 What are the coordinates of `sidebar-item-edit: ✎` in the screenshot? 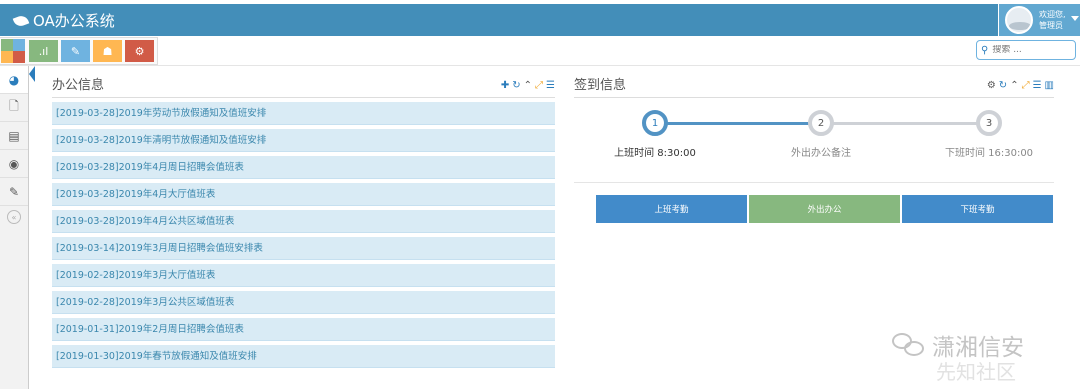 It's located at (14, 192).